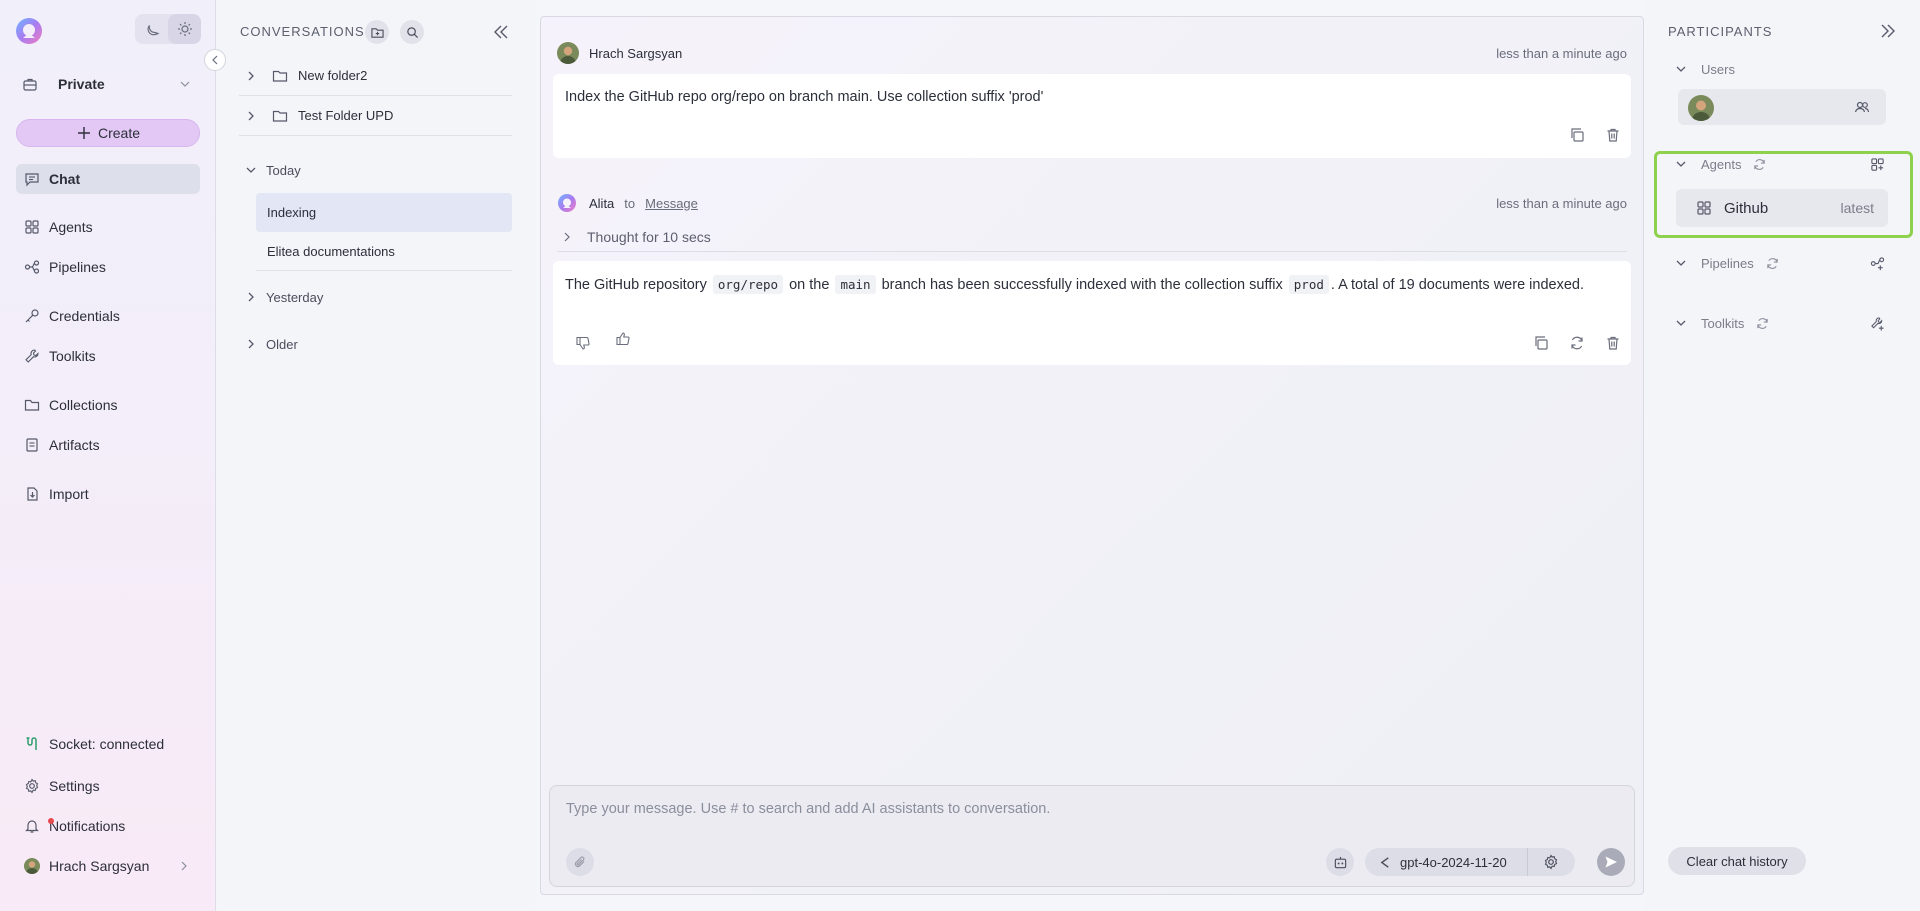 This screenshot has height=911, width=1920. Describe the element at coordinates (32, 494) in the screenshot. I see `import-icon` at that location.